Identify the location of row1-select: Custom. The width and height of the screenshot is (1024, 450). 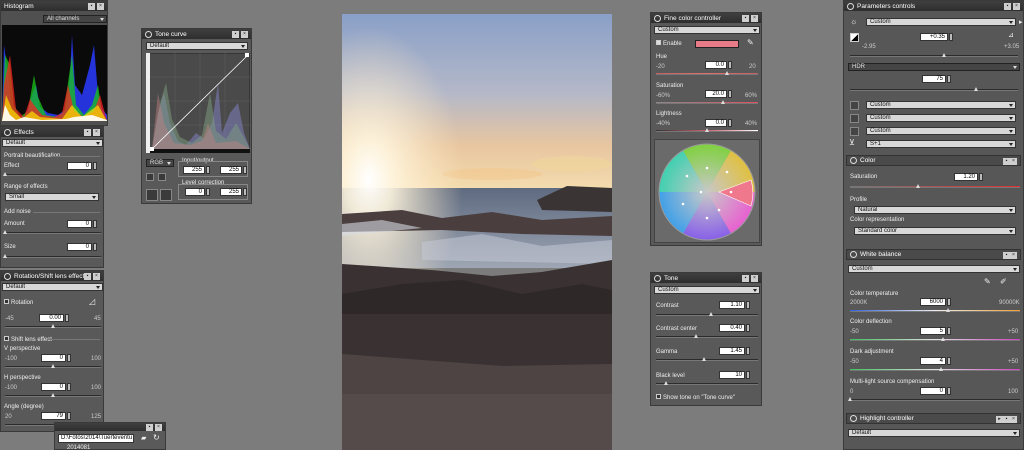
(941, 105).